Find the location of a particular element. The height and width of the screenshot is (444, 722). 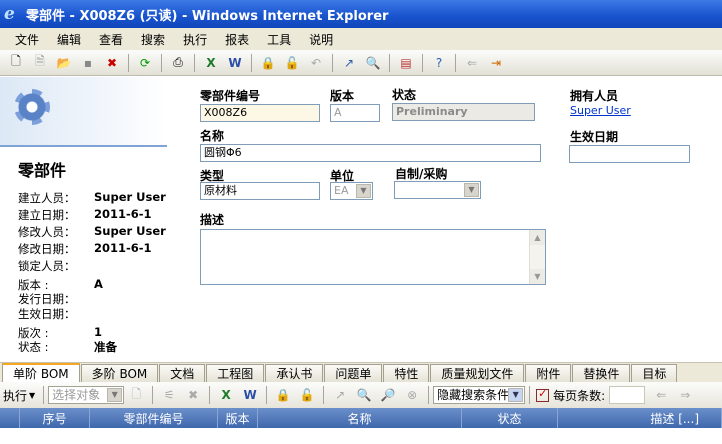

unit-value: EA is located at coordinates (341, 190).